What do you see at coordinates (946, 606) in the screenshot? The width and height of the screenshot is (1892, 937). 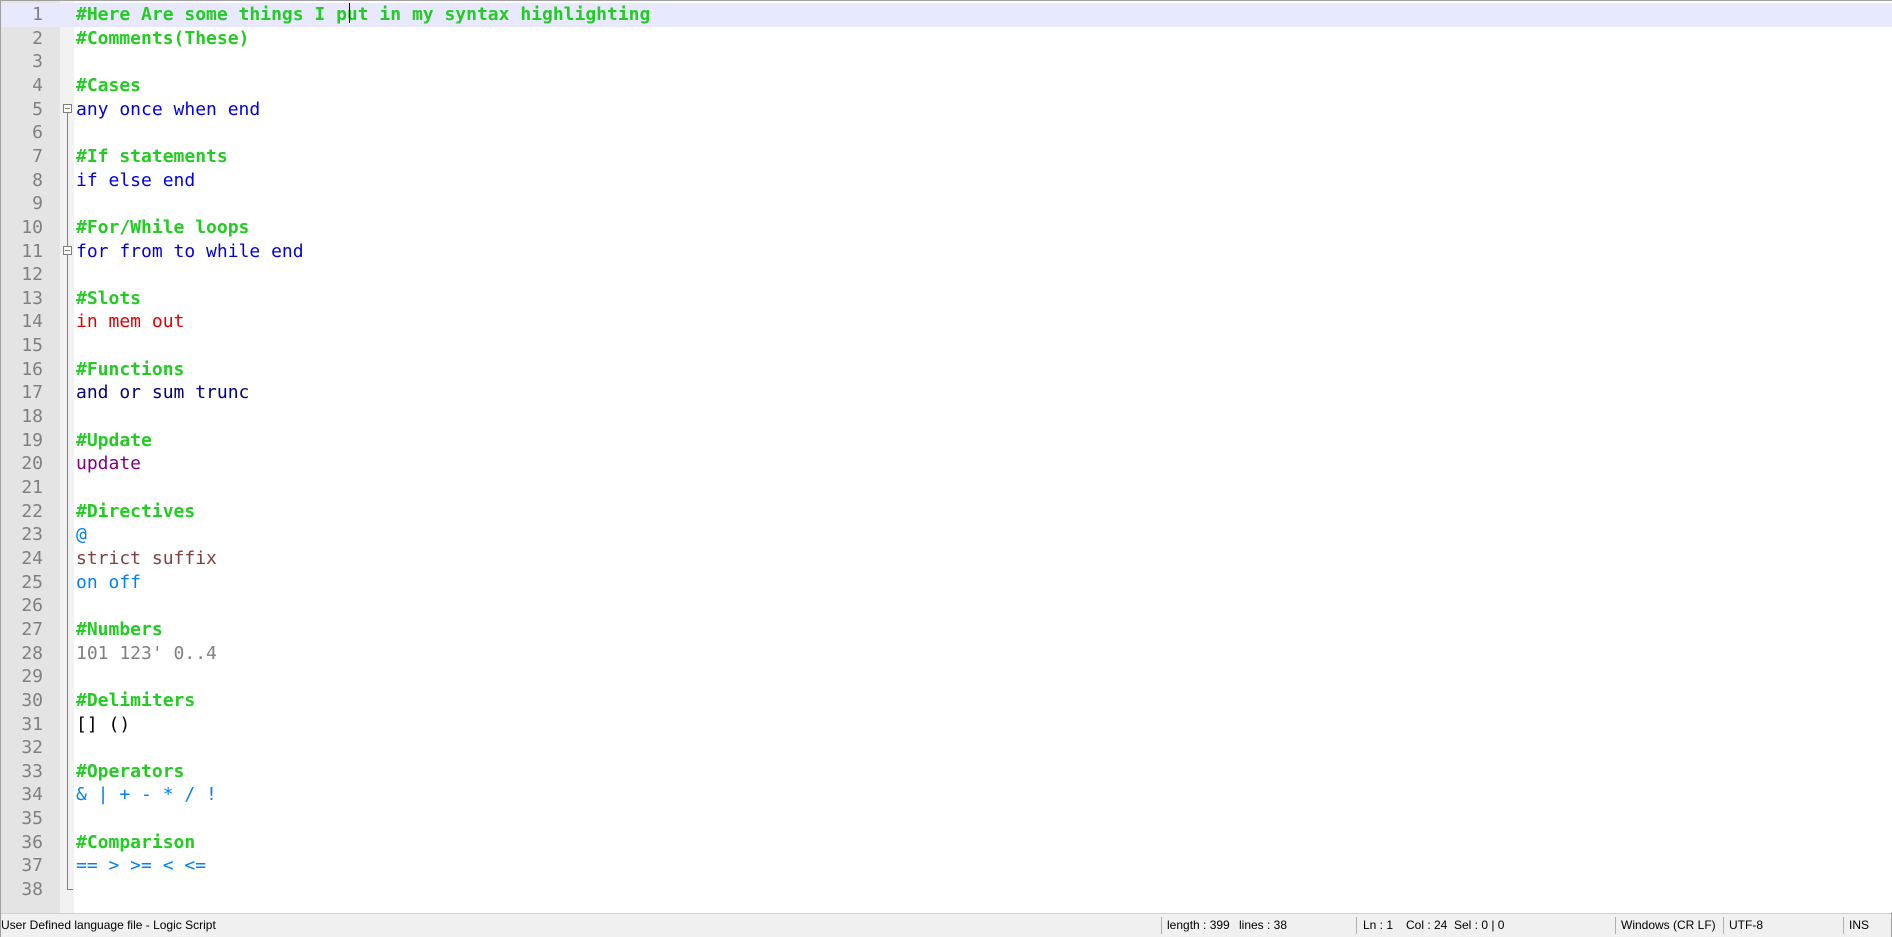 I see `editor-line: 26` at bounding box center [946, 606].